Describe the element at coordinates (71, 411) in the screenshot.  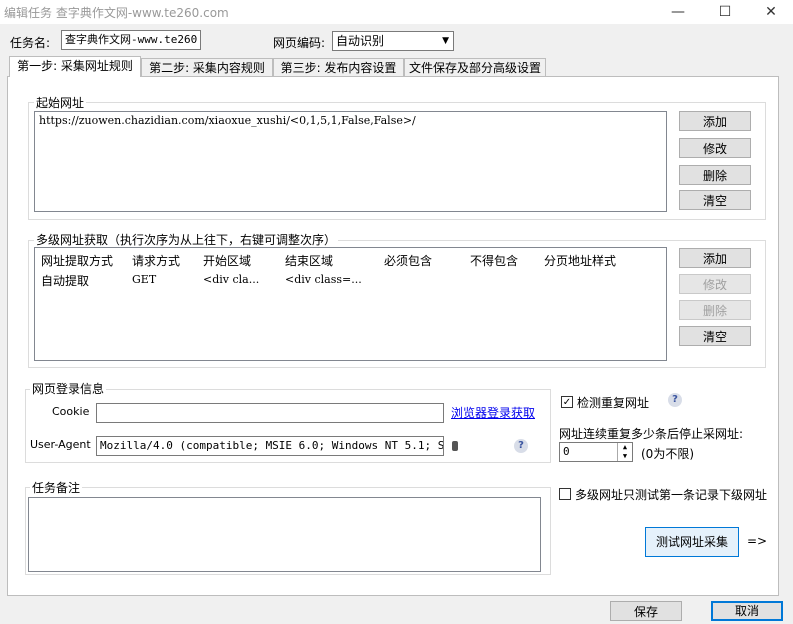
I see `cookie-label: Cookie` at that location.